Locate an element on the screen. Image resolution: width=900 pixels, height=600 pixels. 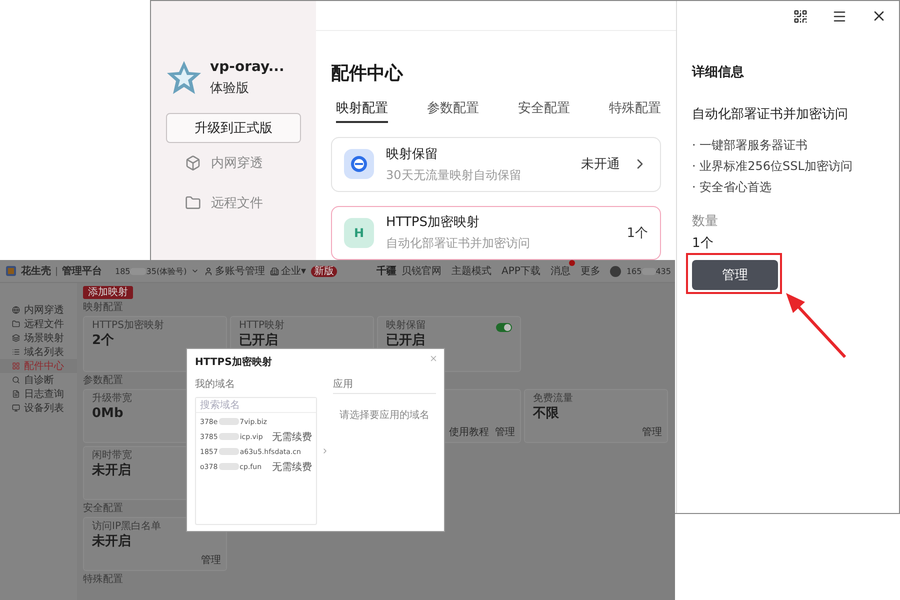
sidebar-item: 远程文件 is located at coordinates (38, 324).